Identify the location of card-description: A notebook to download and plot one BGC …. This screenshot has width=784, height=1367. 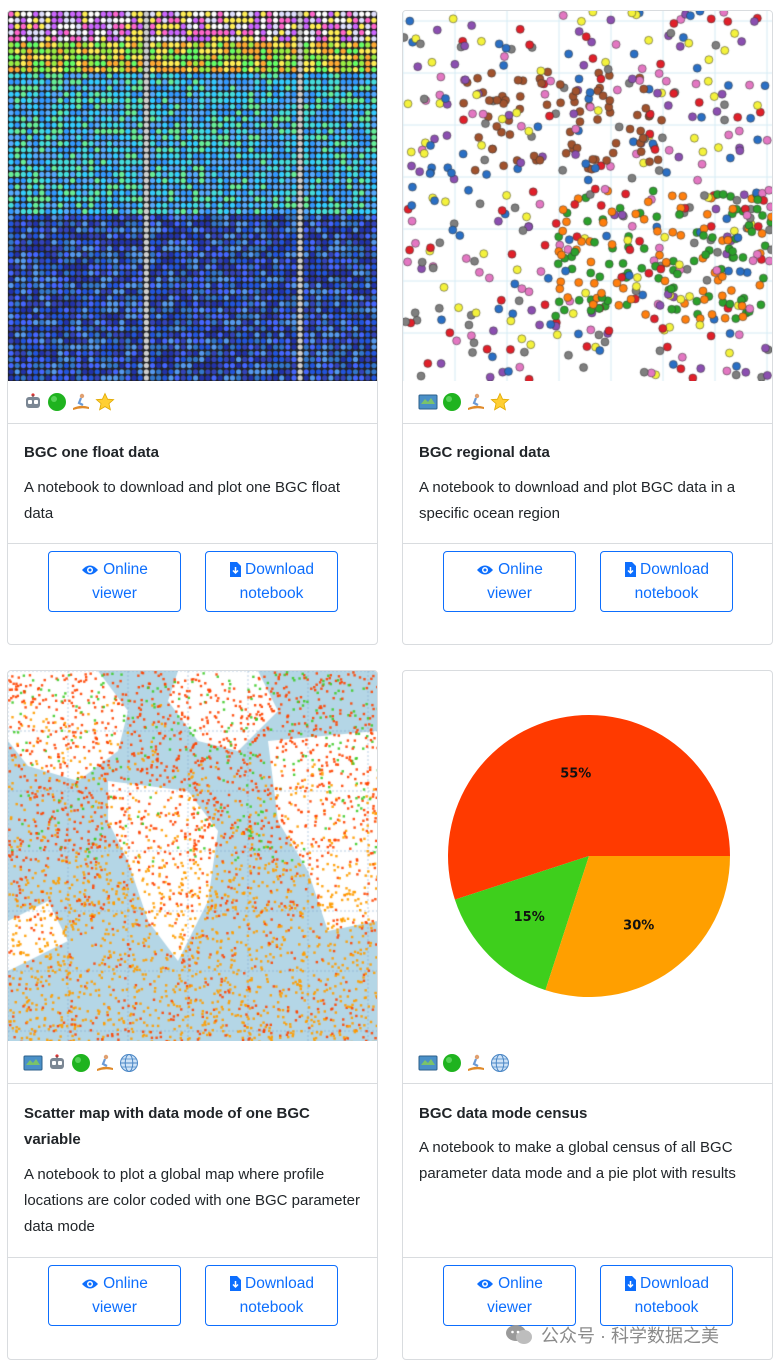
(182, 500).